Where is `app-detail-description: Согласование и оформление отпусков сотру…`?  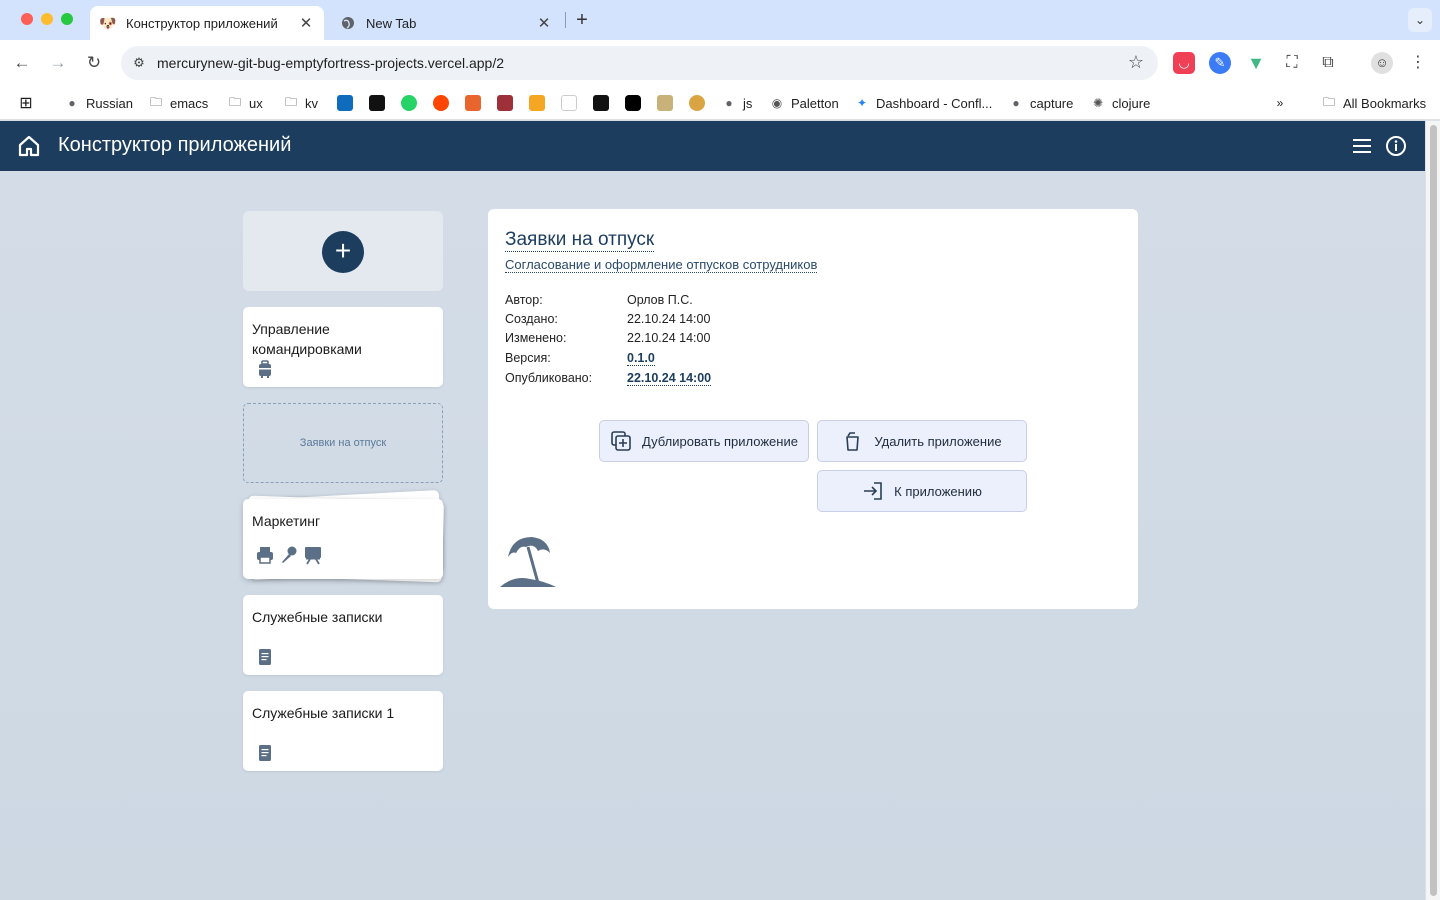
app-detail-description: Согласование и оформление отпусков сотру… is located at coordinates (661, 265).